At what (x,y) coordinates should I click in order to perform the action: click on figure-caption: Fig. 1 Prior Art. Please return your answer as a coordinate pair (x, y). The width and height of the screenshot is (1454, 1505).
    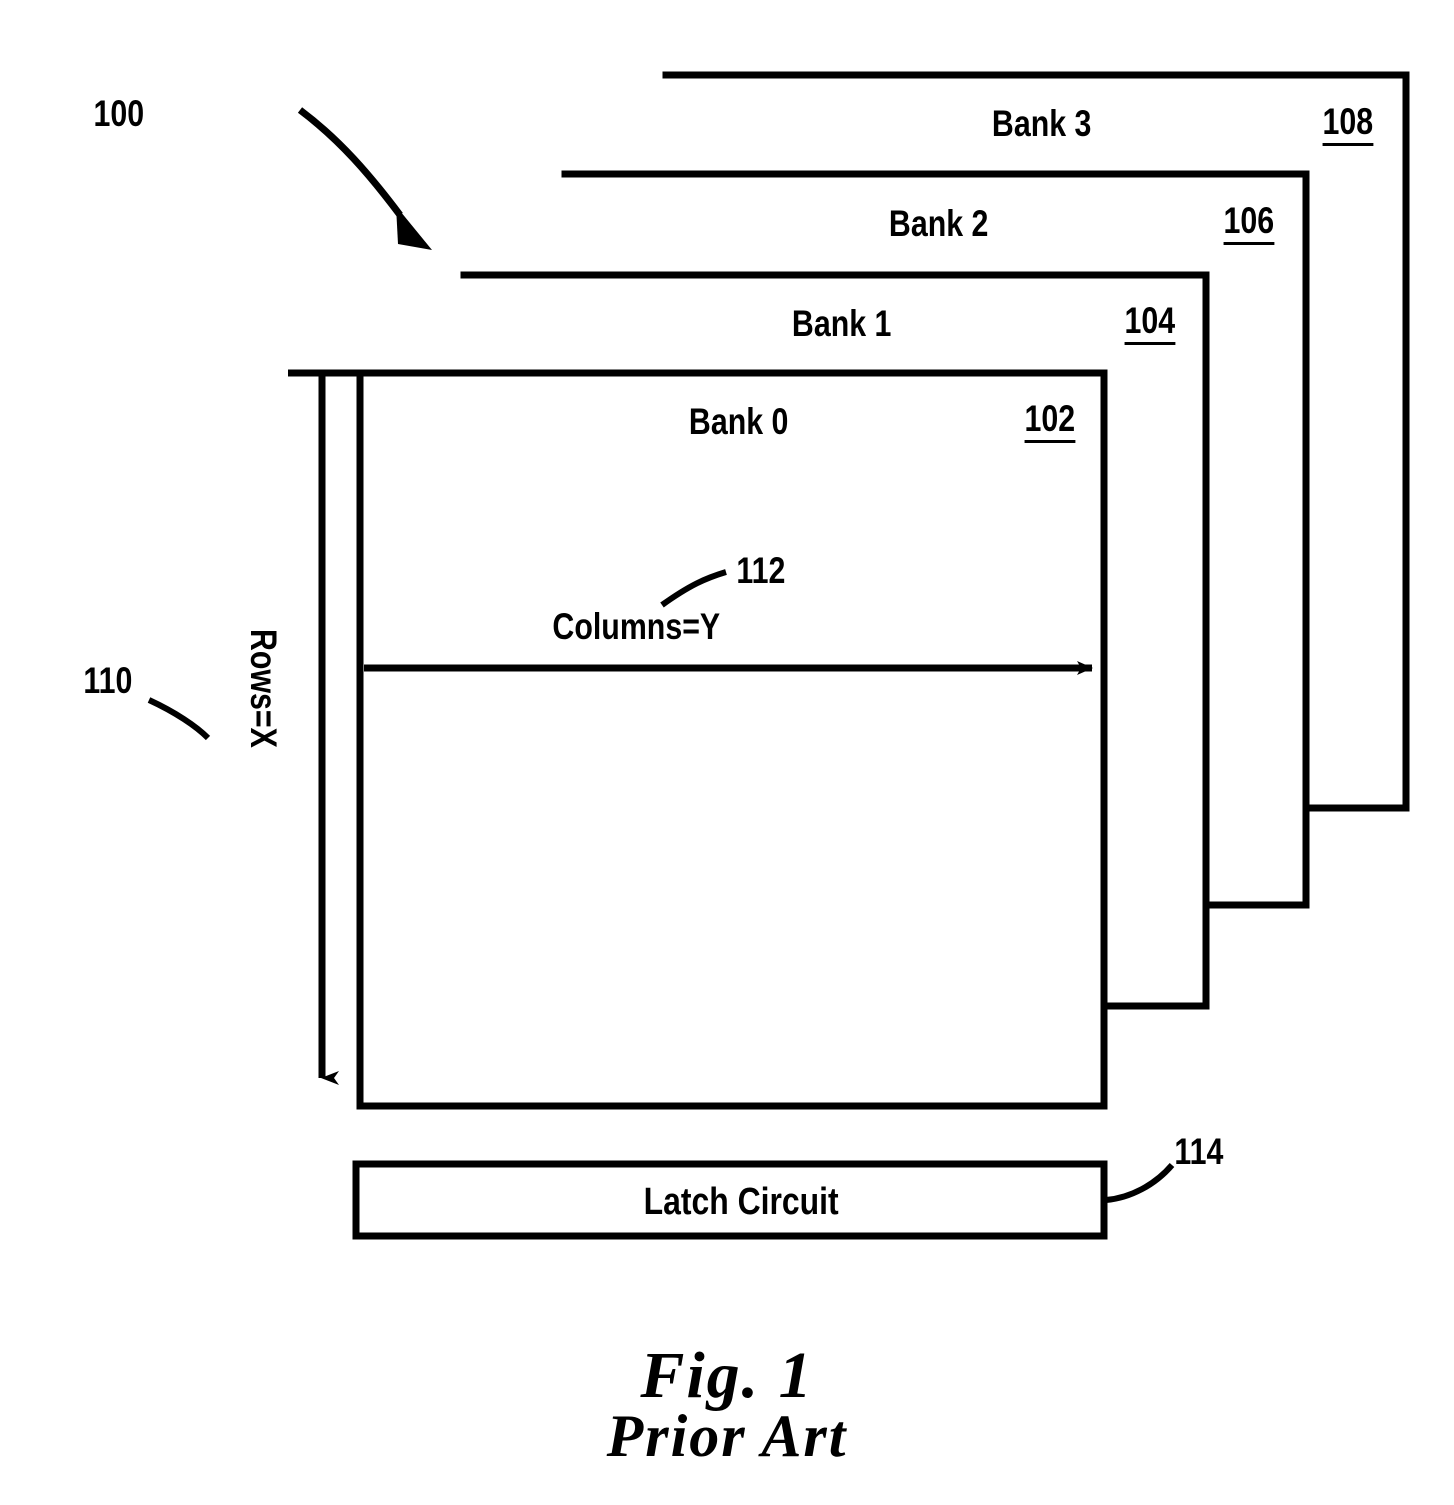
    Looking at the image, I should click on (727, 1404).